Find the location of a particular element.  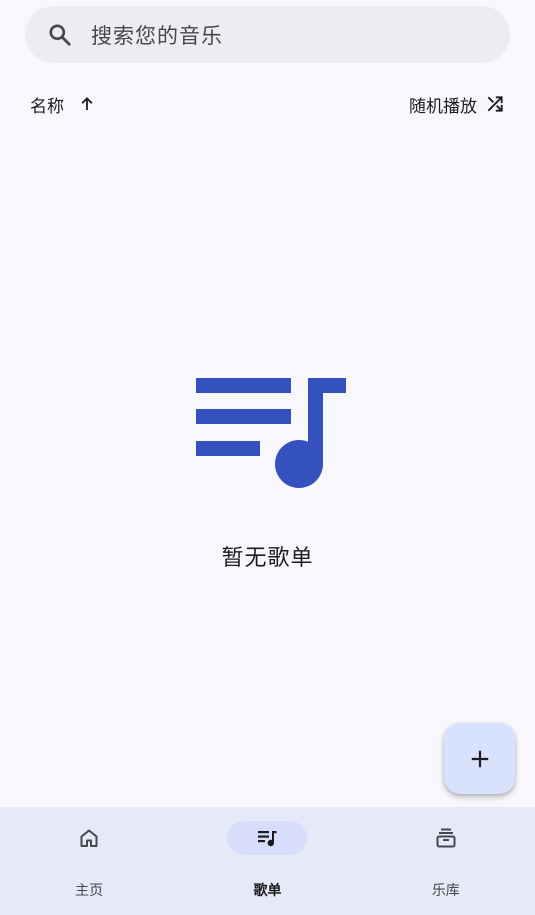

shuffle-icon is located at coordinates (495, 104).